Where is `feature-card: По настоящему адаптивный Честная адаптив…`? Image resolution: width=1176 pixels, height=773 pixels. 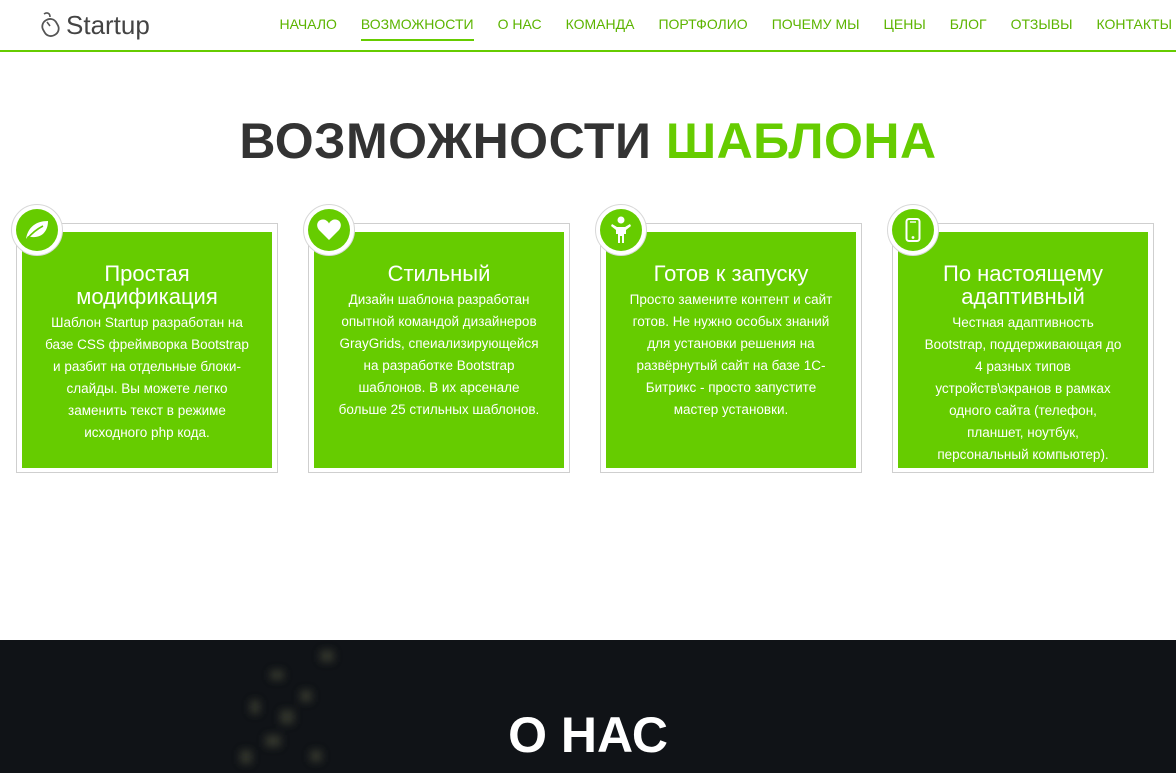 feature-card: По настоящему адаптивный Честная адаптив… is located at coordinates (1020, 338).